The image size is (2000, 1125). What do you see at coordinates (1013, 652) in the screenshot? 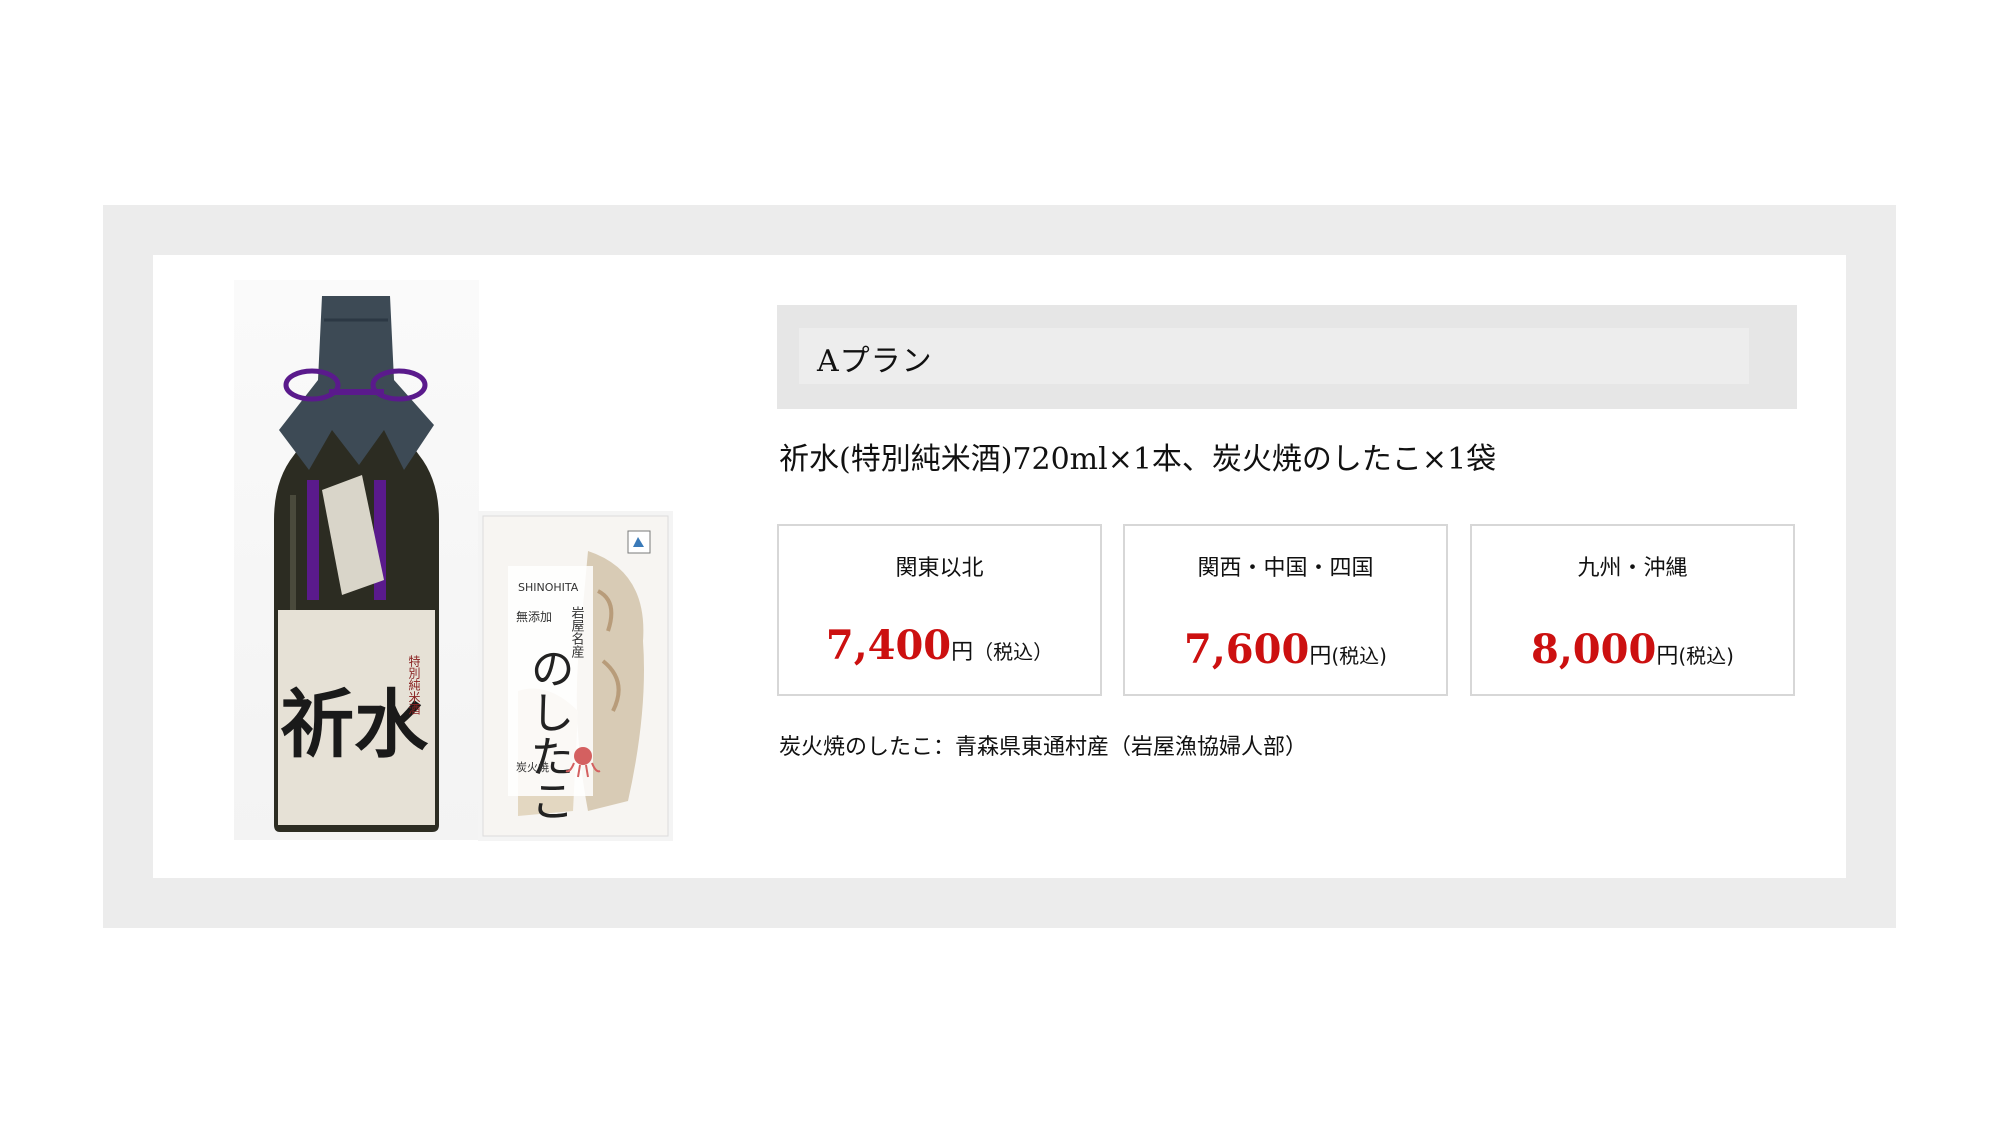
I see `tax-note: （税込）` at bounding box center [1013, 652].